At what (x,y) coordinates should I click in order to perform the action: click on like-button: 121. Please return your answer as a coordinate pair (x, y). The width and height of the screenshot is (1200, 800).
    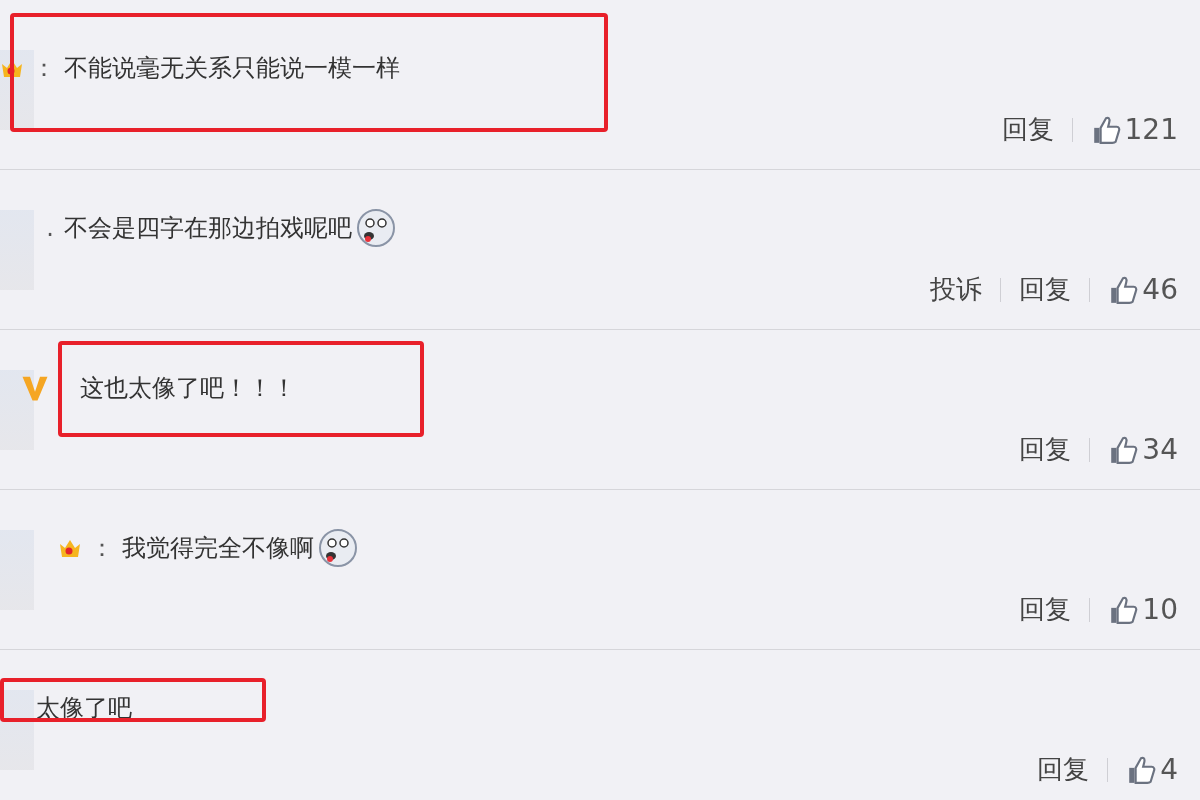
    Looking at the image, I should click on (1134, 129).